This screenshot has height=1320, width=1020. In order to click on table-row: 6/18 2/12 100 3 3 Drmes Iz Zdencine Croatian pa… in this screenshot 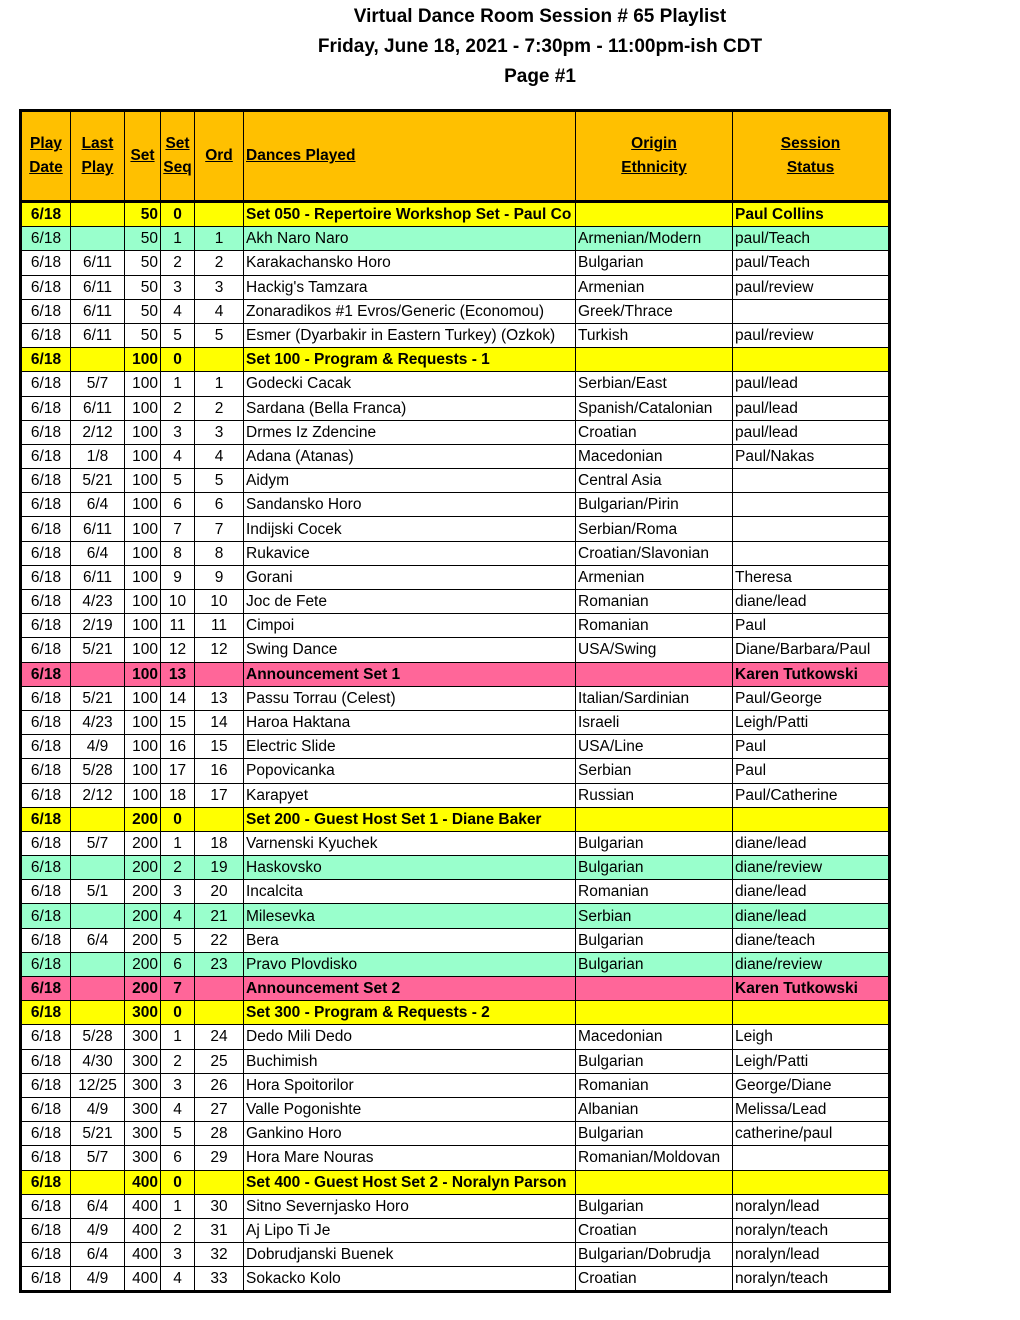, I will do `click(455, 432)`.